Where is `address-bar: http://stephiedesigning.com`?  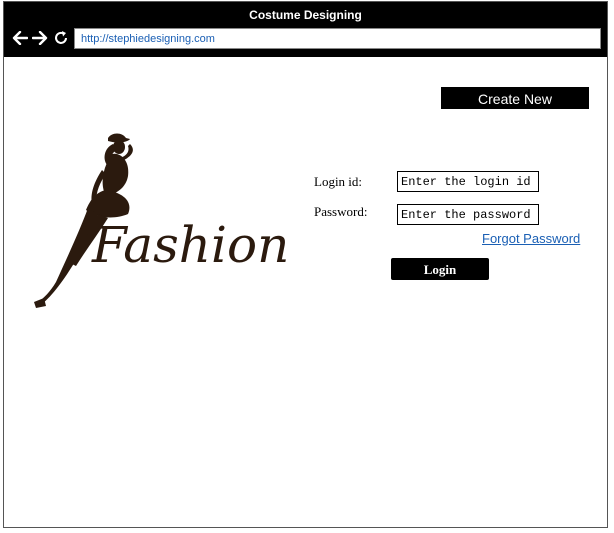 address-bar: http://stephiedesigning.com is located at coordinates (337, 38).